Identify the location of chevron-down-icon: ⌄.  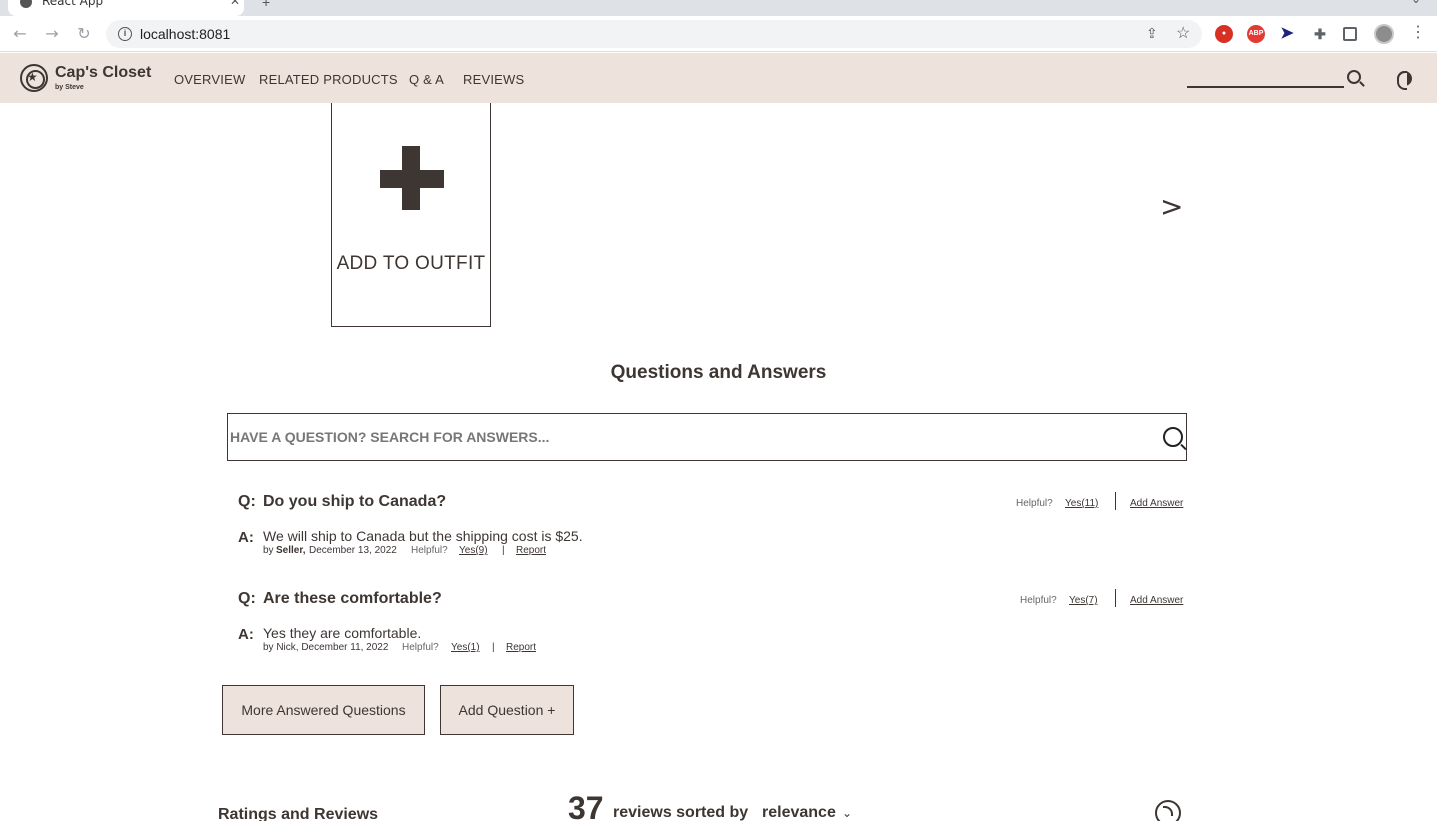
(847, 813).